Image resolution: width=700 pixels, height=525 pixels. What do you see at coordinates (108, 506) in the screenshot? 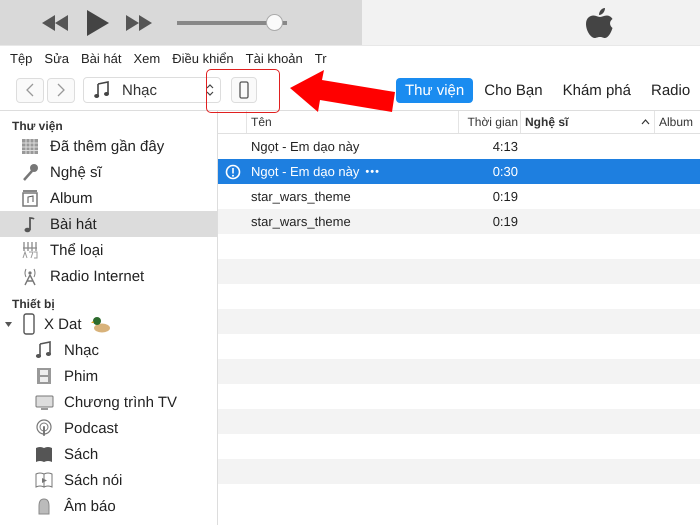
I see `sidebar-item: Âm báo` at bounding box center [108, 506].